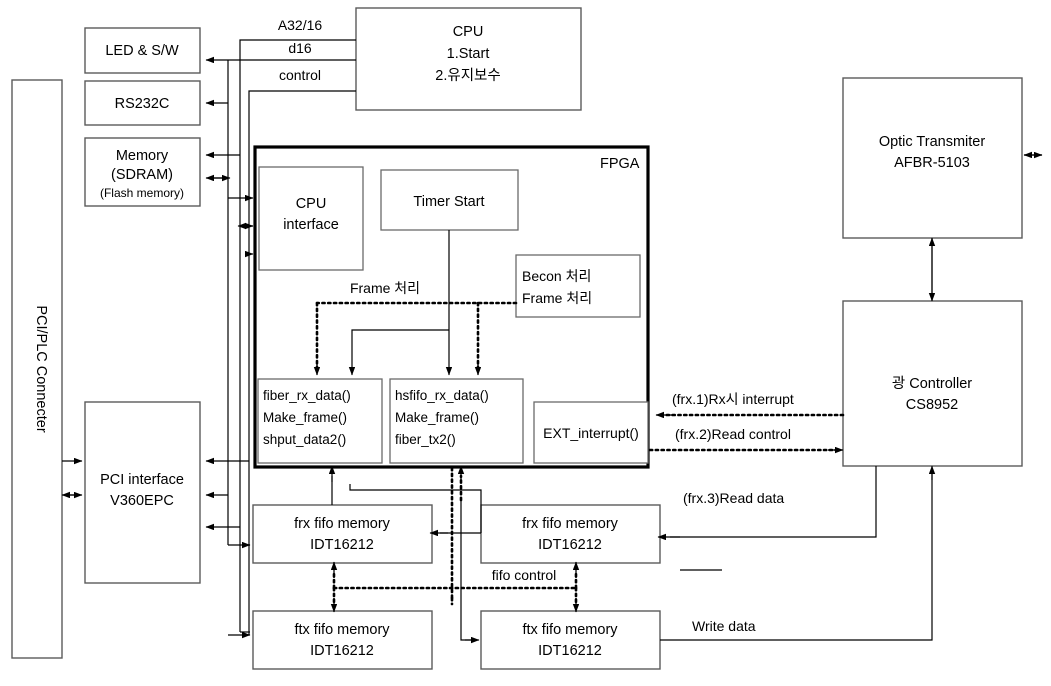  I want to click on block-led-sw: LED & S/W, so click(142, 50).